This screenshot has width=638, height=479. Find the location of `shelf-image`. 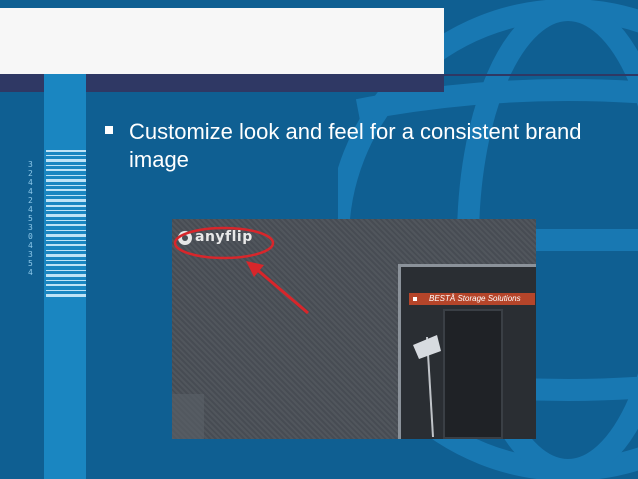

shelf-image is located at coordinates (473, 374).